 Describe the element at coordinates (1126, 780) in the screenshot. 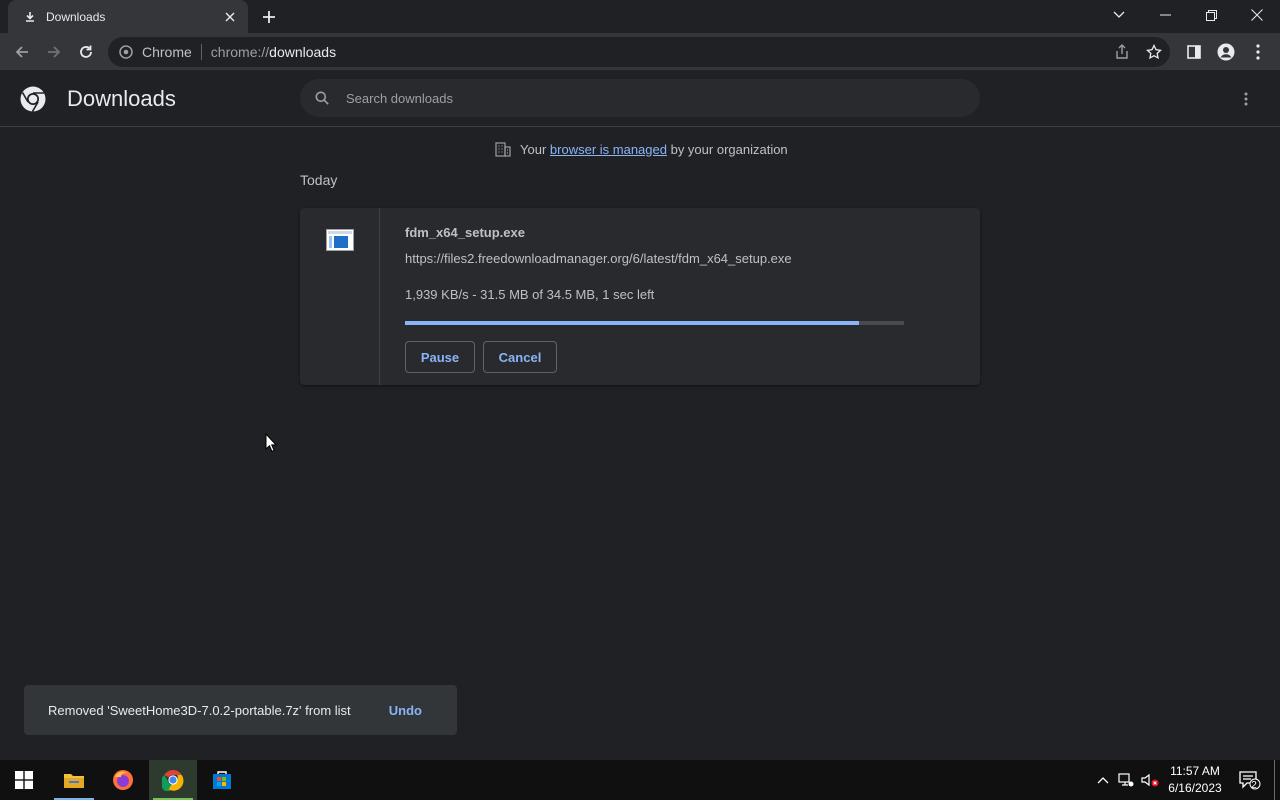

I see `network-icon` at that location.